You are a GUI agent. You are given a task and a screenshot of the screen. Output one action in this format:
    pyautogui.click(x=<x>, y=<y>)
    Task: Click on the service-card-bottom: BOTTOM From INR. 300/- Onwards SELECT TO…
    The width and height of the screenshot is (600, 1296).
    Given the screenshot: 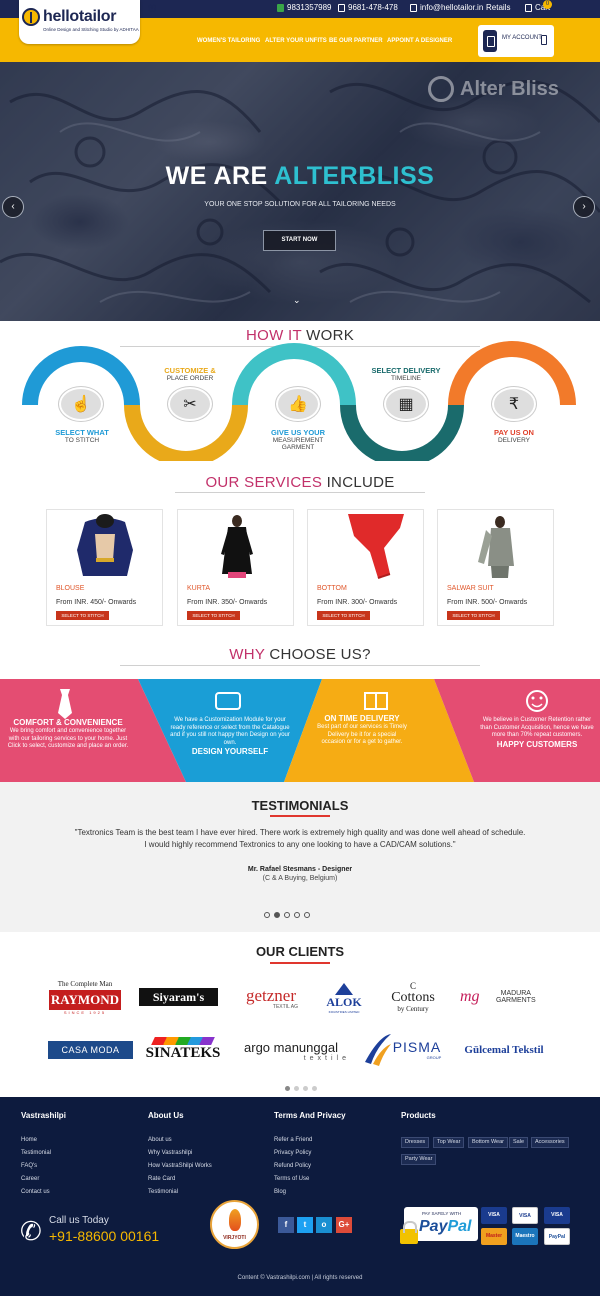 What is the action you would take?
    pyautogui.click(x=365, y=567)
    